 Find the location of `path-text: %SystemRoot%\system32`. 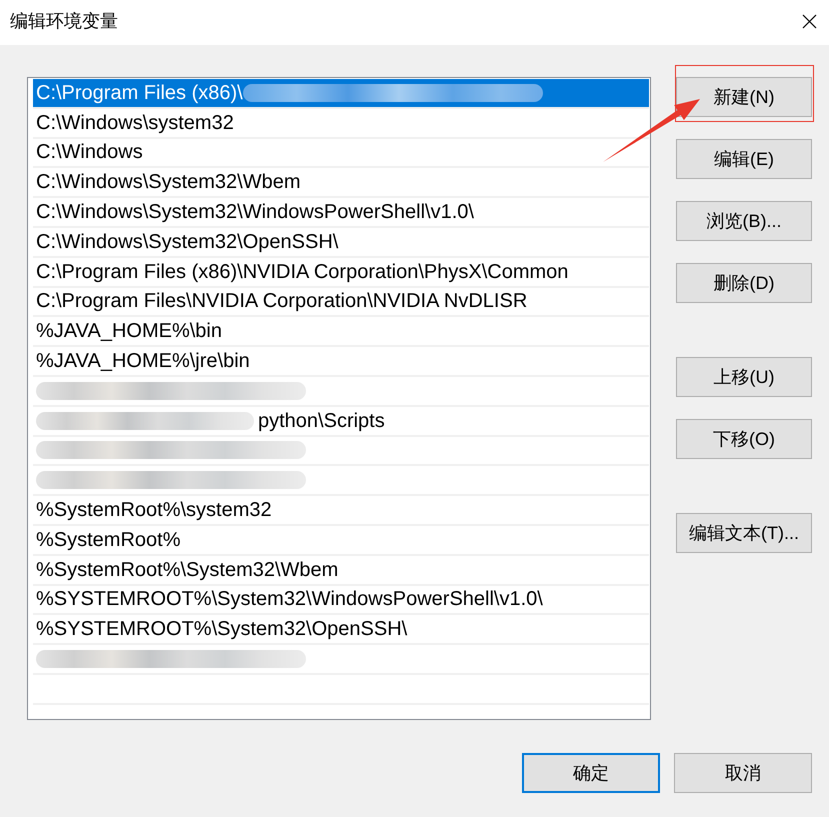

path-text: %SystemRoot%\system32 is located at coordinates (154, 510).